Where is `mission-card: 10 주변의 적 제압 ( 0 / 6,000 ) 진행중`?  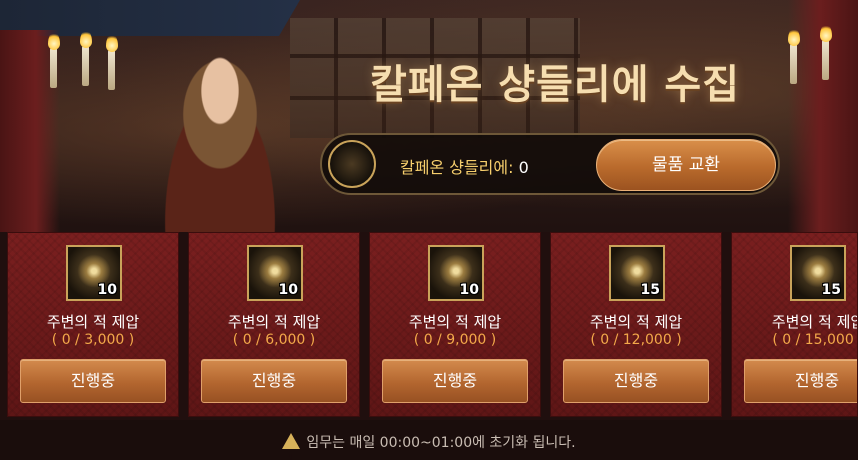 mission-card: 10 주변의 적 제압 ( 0 / 6,000 ) 진행중 is located at coordinates (274, 324).